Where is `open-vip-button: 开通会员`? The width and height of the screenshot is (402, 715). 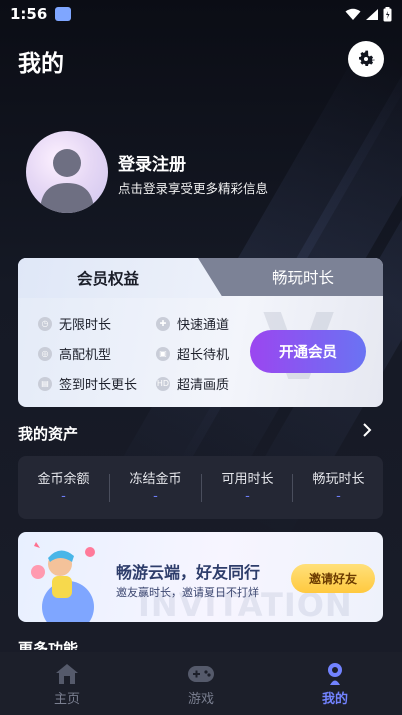 open-vip-button: 开通会员 is located at coordinates (308, 351).